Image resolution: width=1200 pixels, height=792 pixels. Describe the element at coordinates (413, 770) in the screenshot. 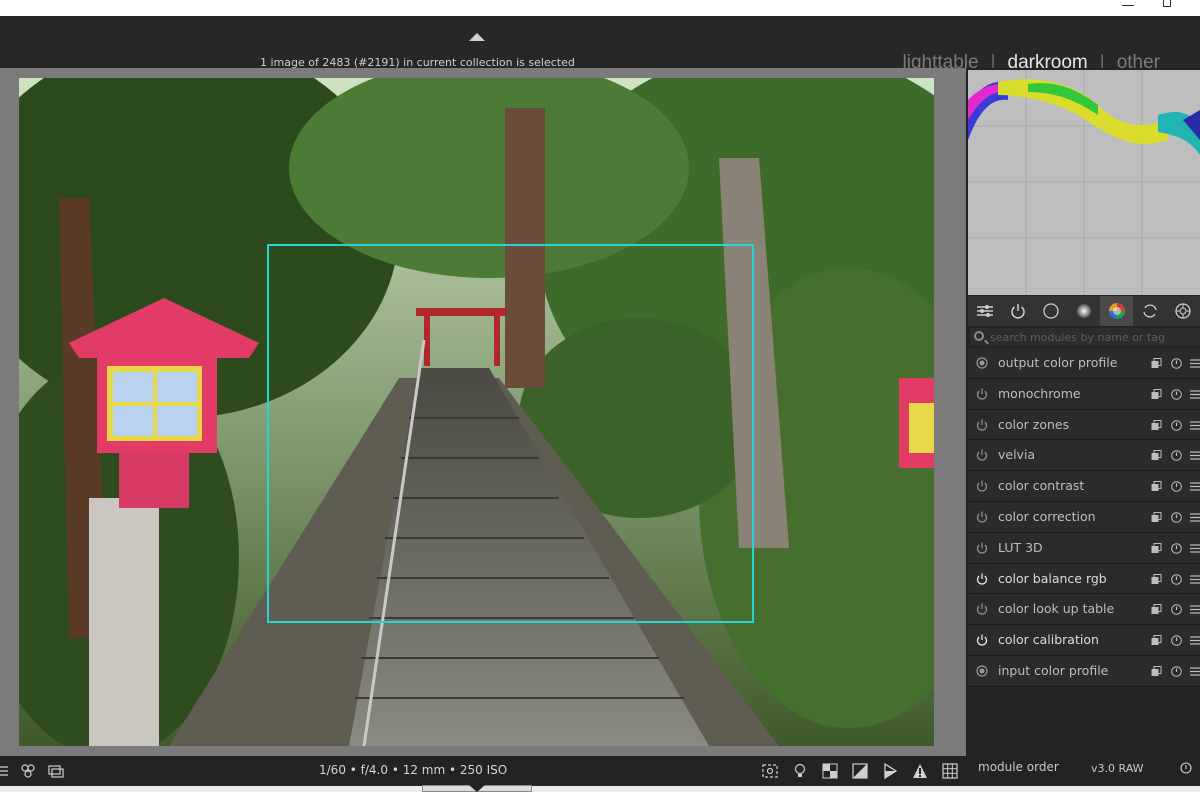

I see `exif-info: 1/60 • f/4.0 • 12 mm • 250 ISO` at that location.